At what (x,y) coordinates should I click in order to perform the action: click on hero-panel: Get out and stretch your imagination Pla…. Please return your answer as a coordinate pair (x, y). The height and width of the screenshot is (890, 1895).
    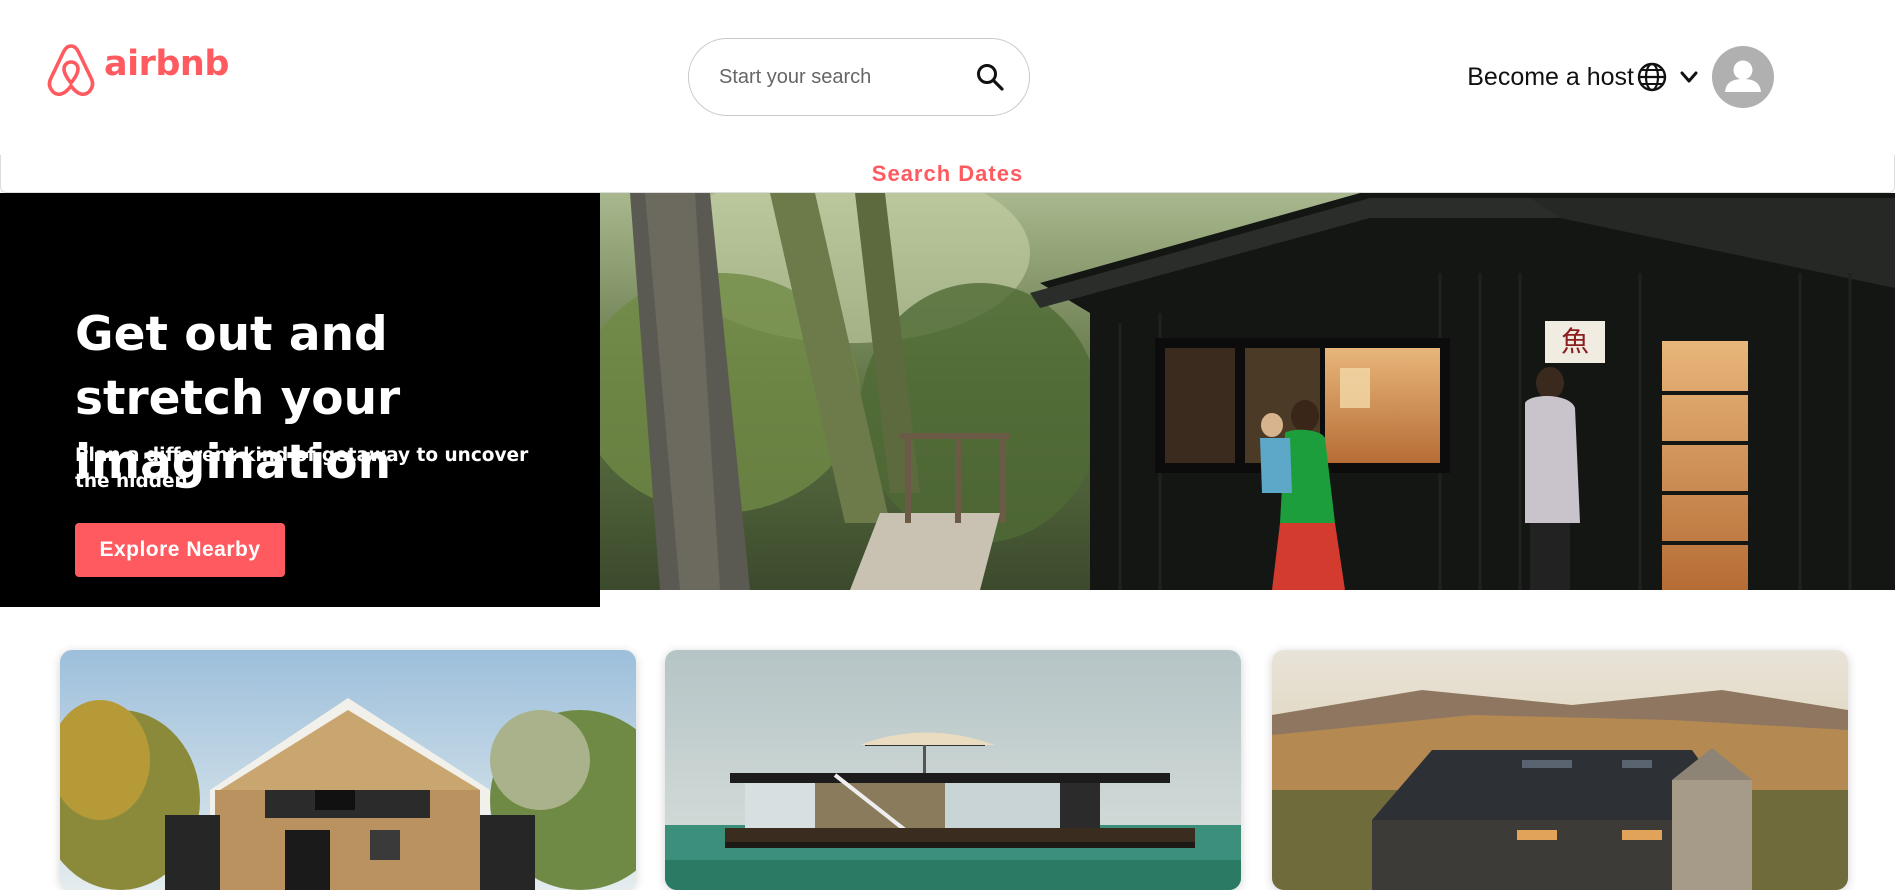
    Looking at the image, I should click on (300, 400).